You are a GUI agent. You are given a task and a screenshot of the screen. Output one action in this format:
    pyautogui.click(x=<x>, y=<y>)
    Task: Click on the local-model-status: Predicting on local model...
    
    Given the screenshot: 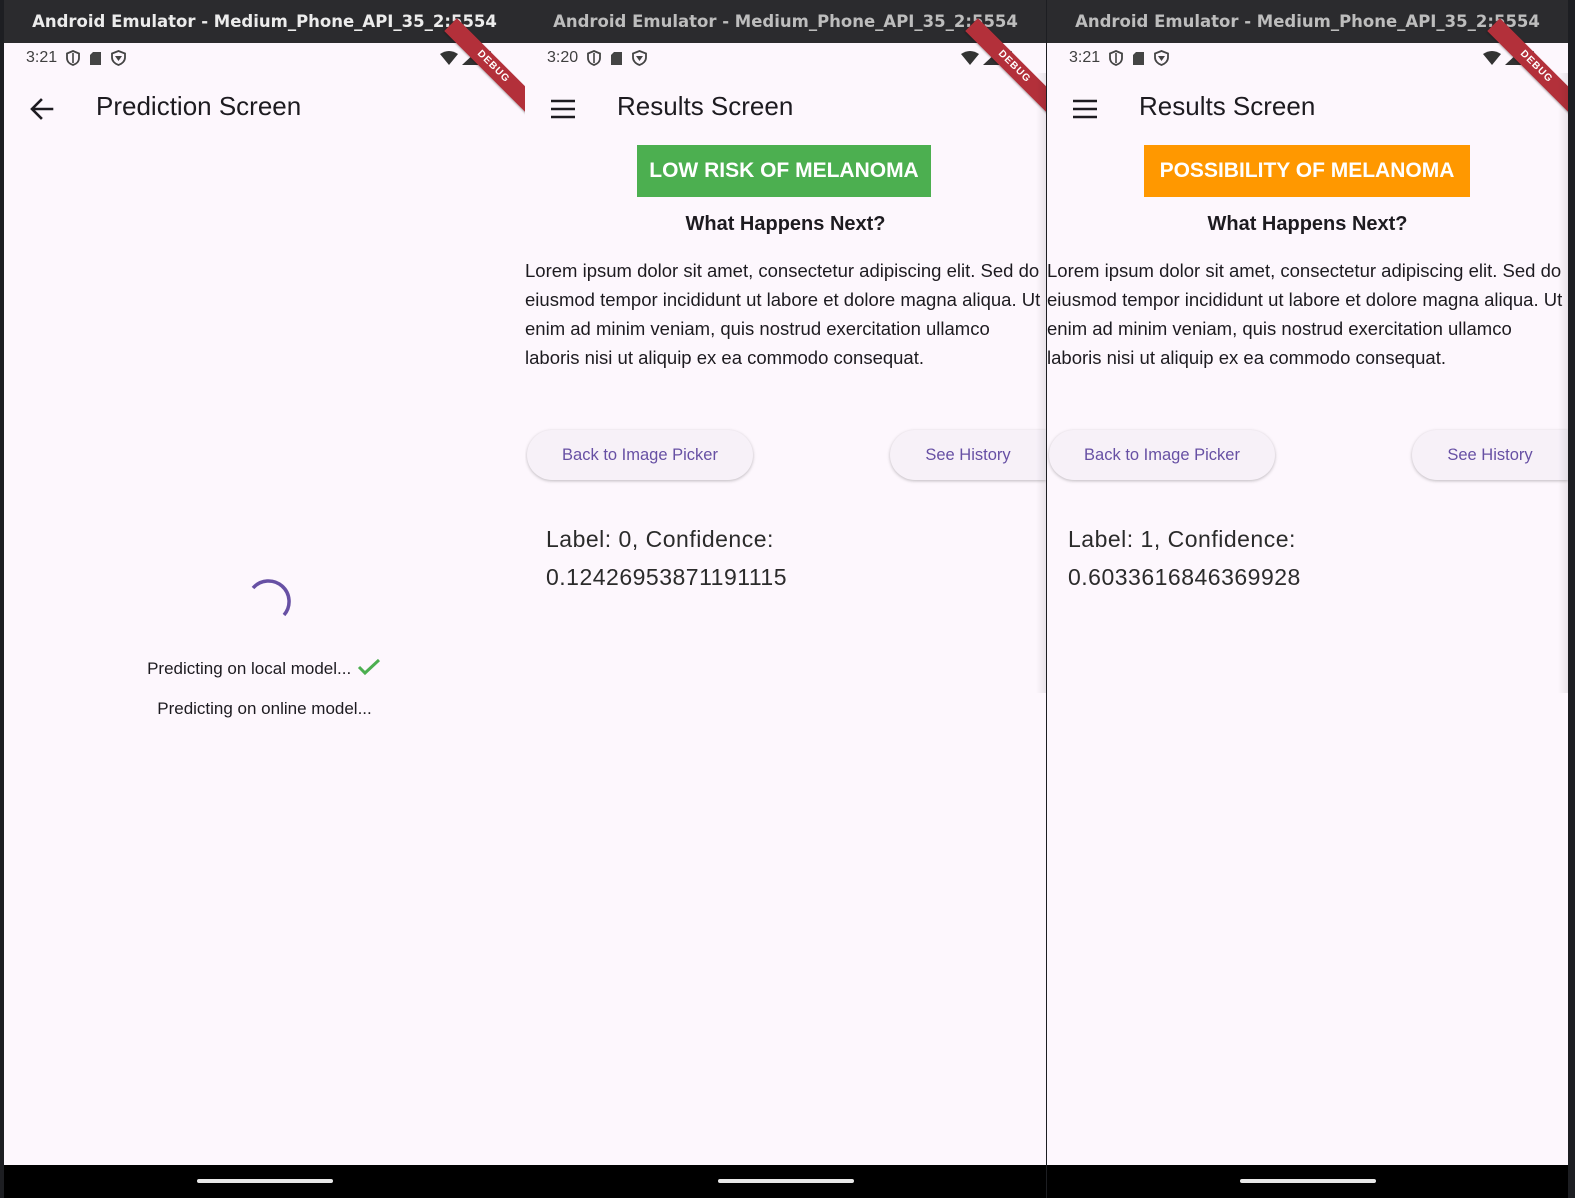 What is the action you would take?
    pyautogui.click(x=264, y=668)
    